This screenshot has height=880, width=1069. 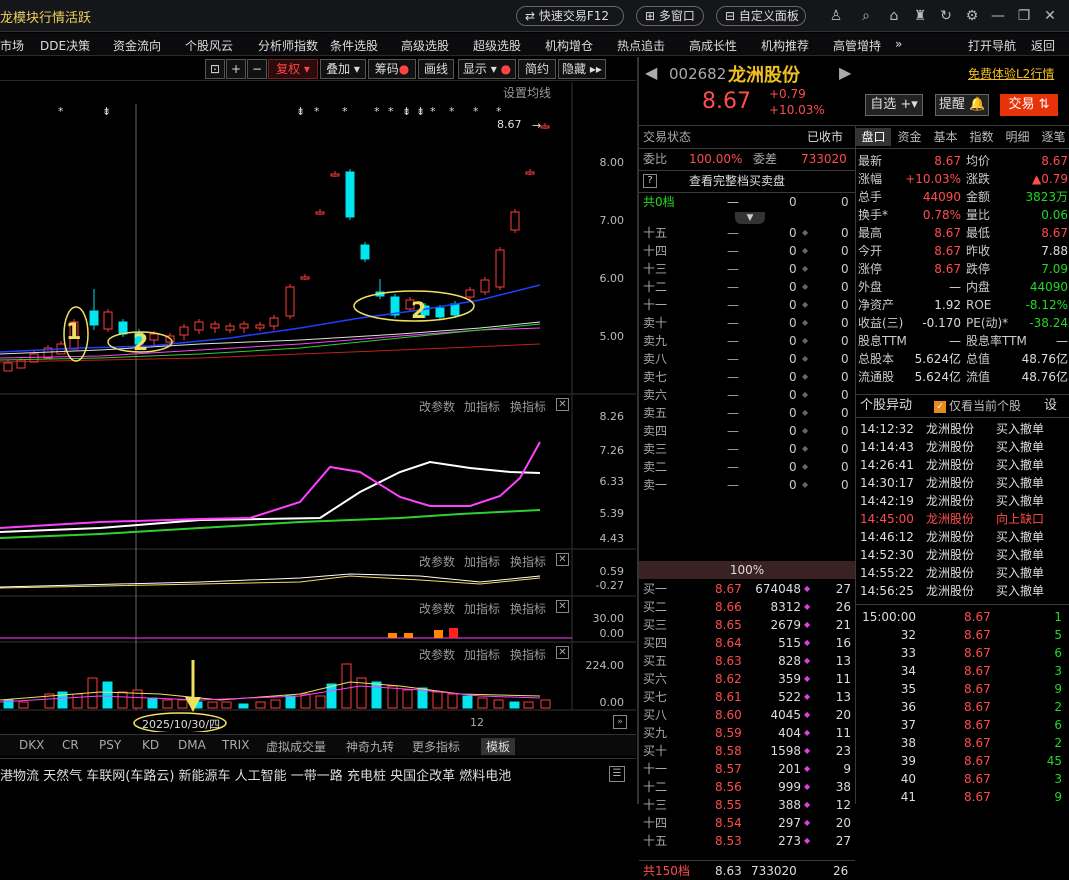 What do you see at coordinates (873, 137) in the screenshot?
I see `quote-tab: 盘口` at bounding box center [873, 137].